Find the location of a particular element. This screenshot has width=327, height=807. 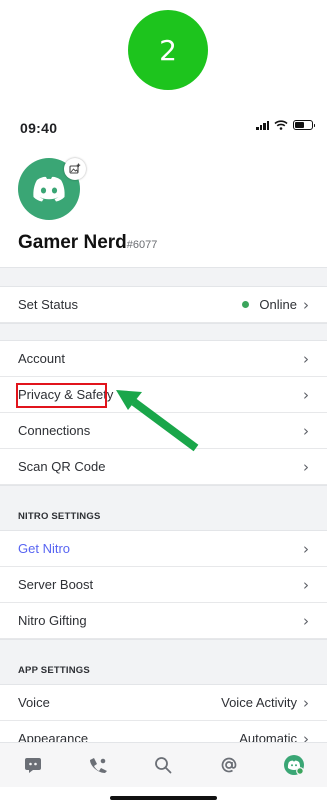

mentions-icon is located at coordinates (229, 765).